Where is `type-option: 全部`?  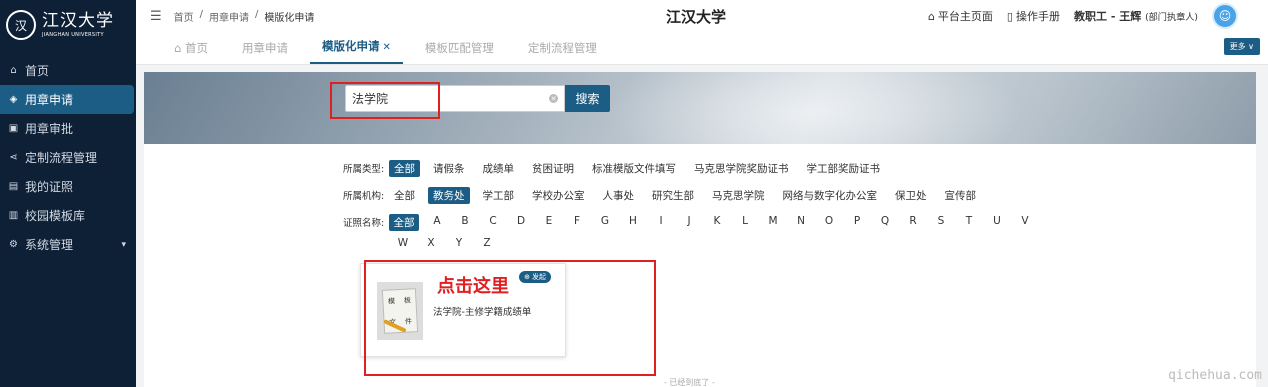 type-option: 全部 is located at coordinates (404, 168).